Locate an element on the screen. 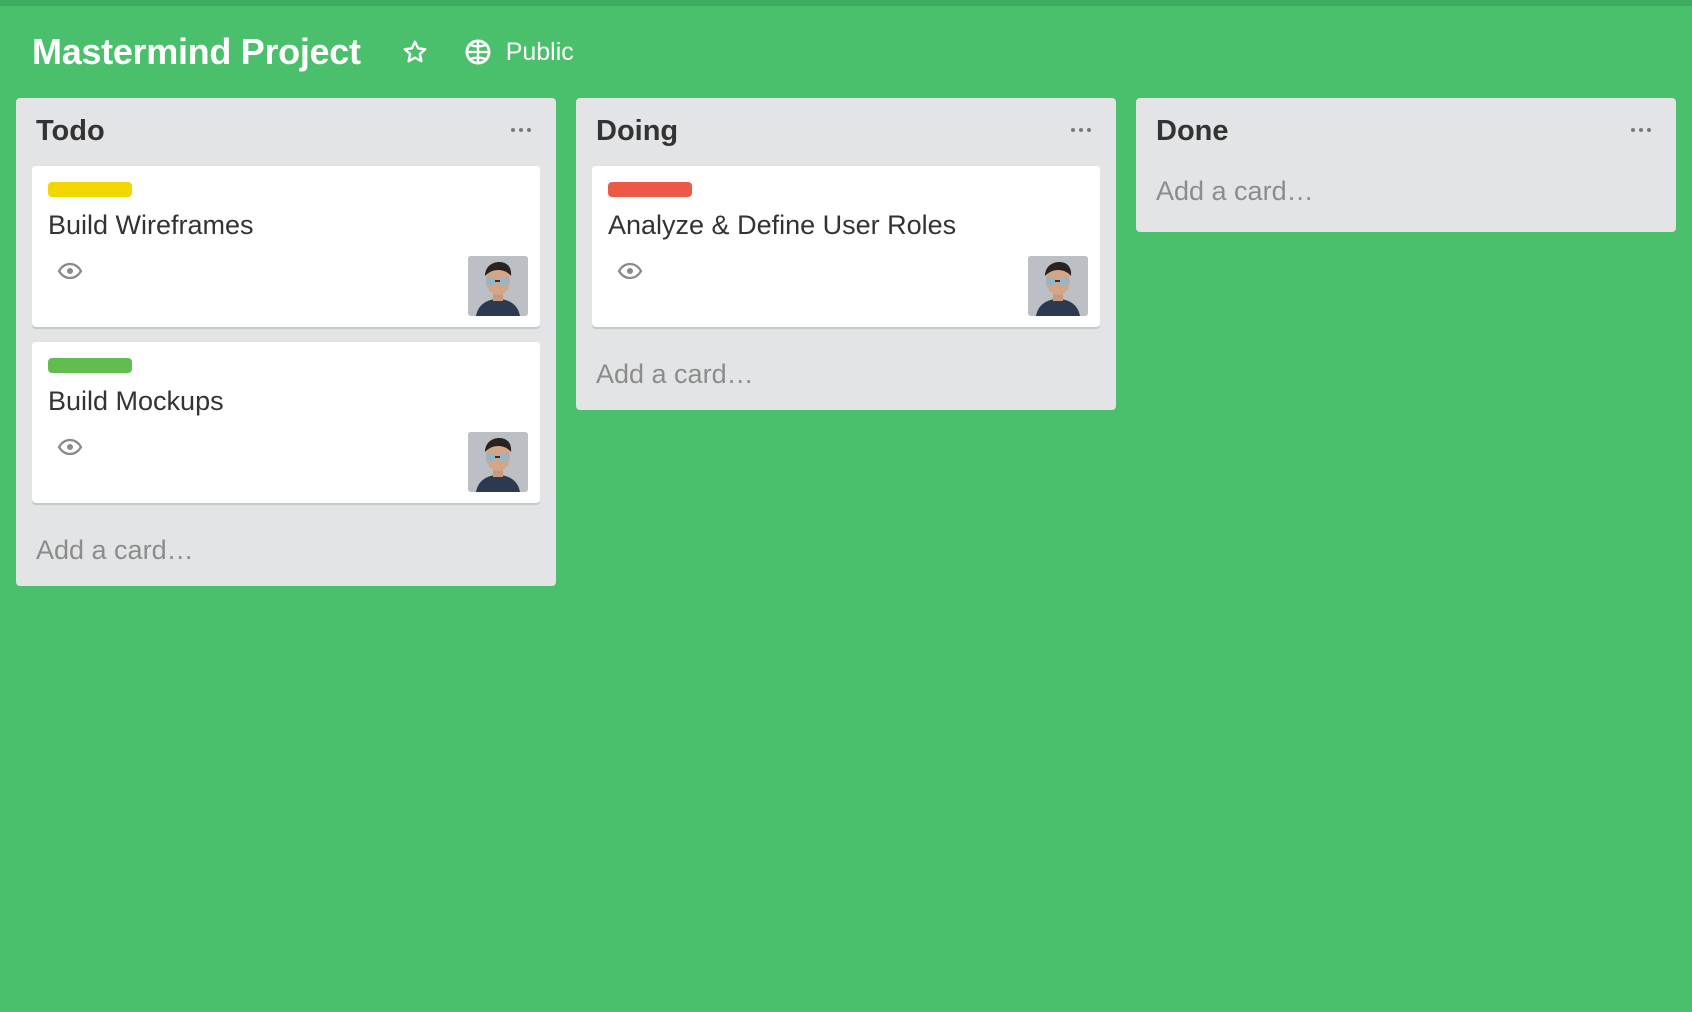 The width and height of the screenshot is (1692, 1012). card-build-wireframes: Build Wireframes is located at coordinates (286, 246).